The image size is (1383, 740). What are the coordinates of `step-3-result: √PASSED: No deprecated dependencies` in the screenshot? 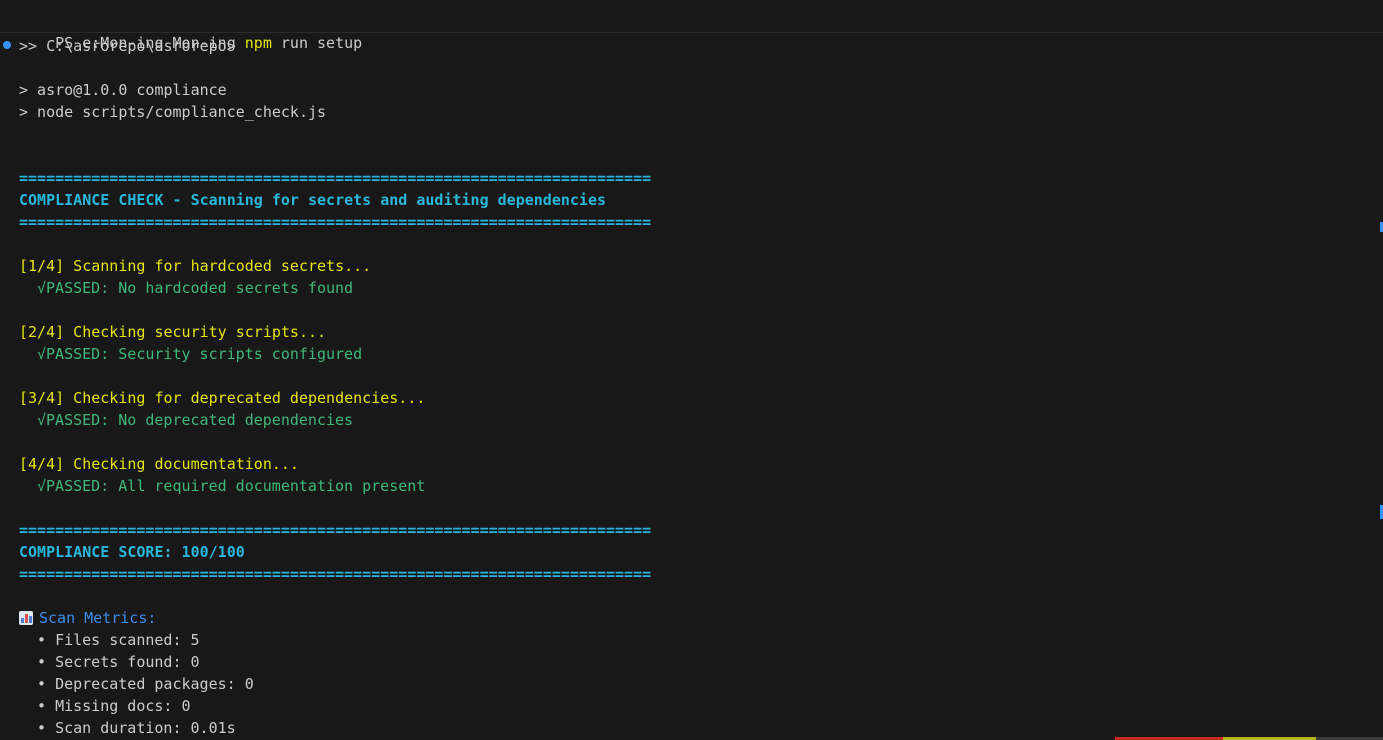 It's located at (195, 420).